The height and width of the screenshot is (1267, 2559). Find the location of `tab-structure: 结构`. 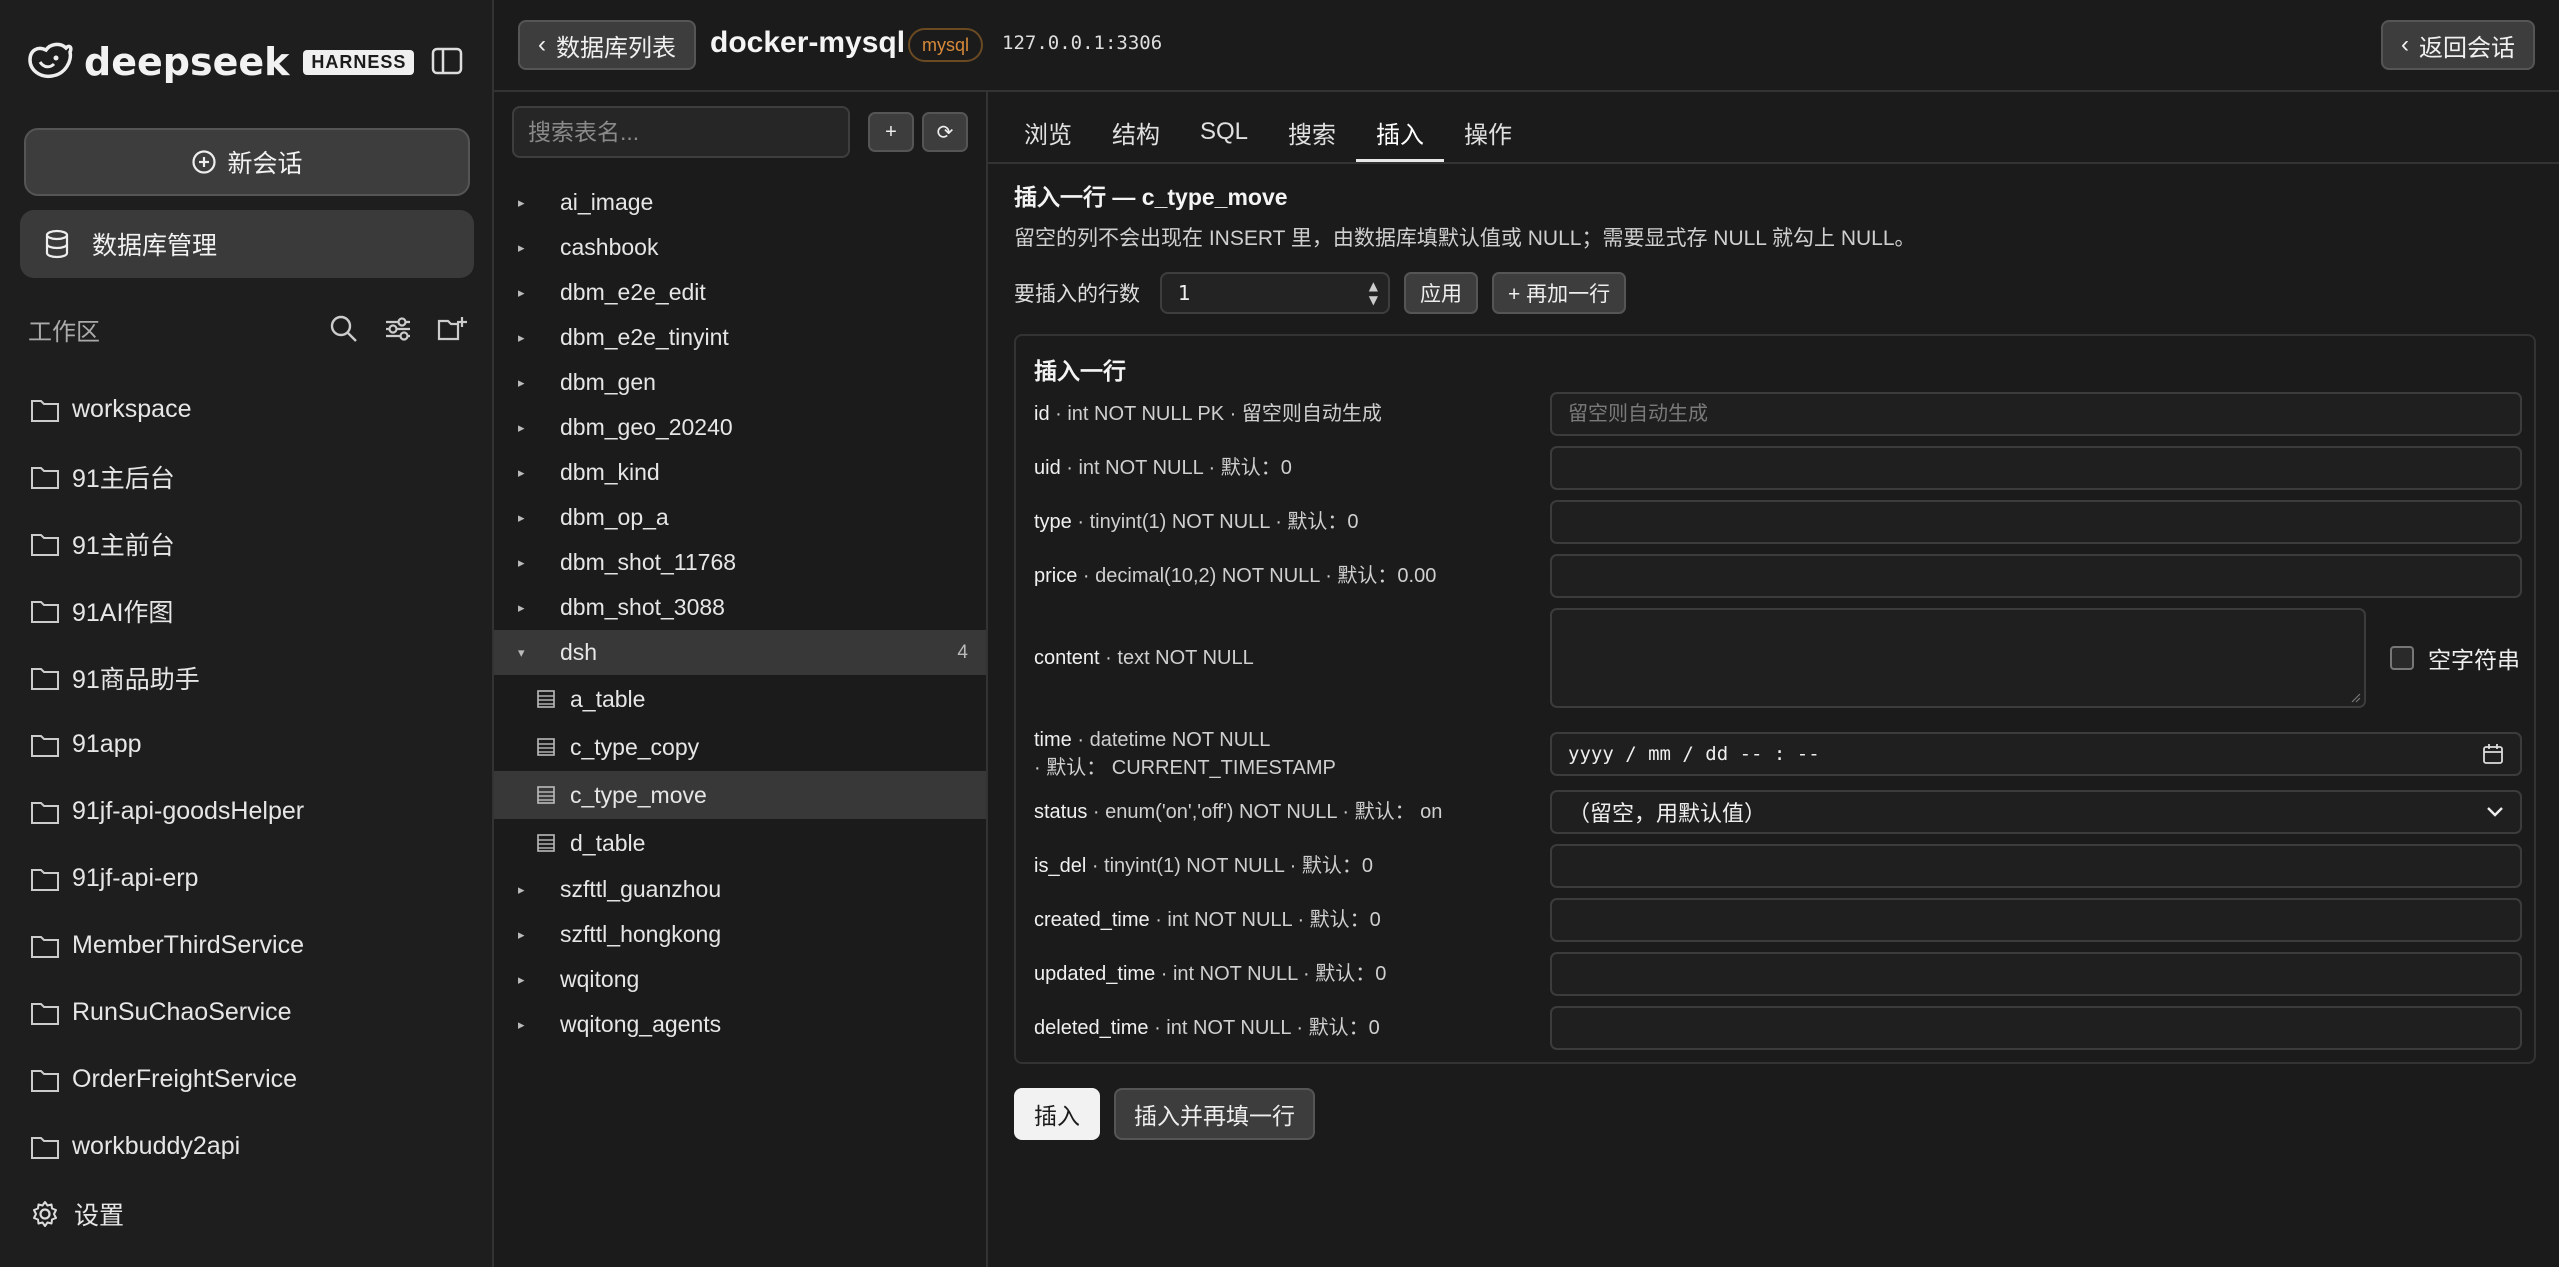

tab-structure: 结构 is located at coordinates (1136, 132).